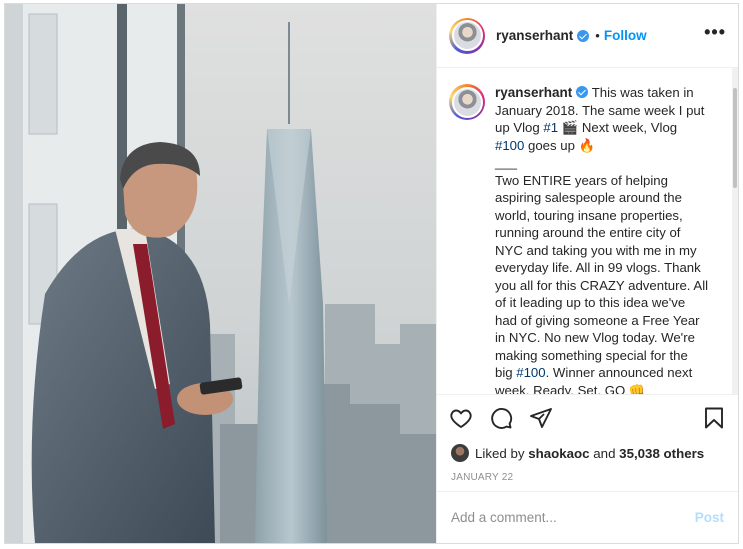 This screenshot has width=743, height=549. What do you see at coordinates (587, 417) in the screenshot?
I see `action-bar` at bounding box center [587, 417].